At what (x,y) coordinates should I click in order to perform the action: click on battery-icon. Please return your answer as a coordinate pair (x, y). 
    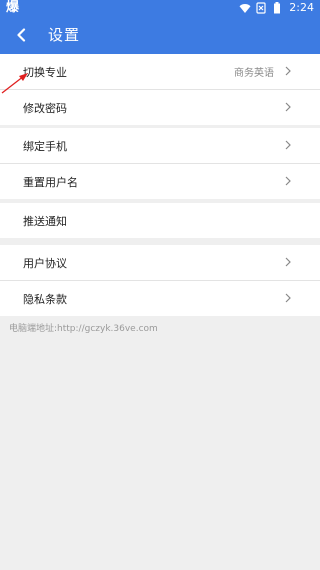
    Looking at the image, I should click on (277, 8).